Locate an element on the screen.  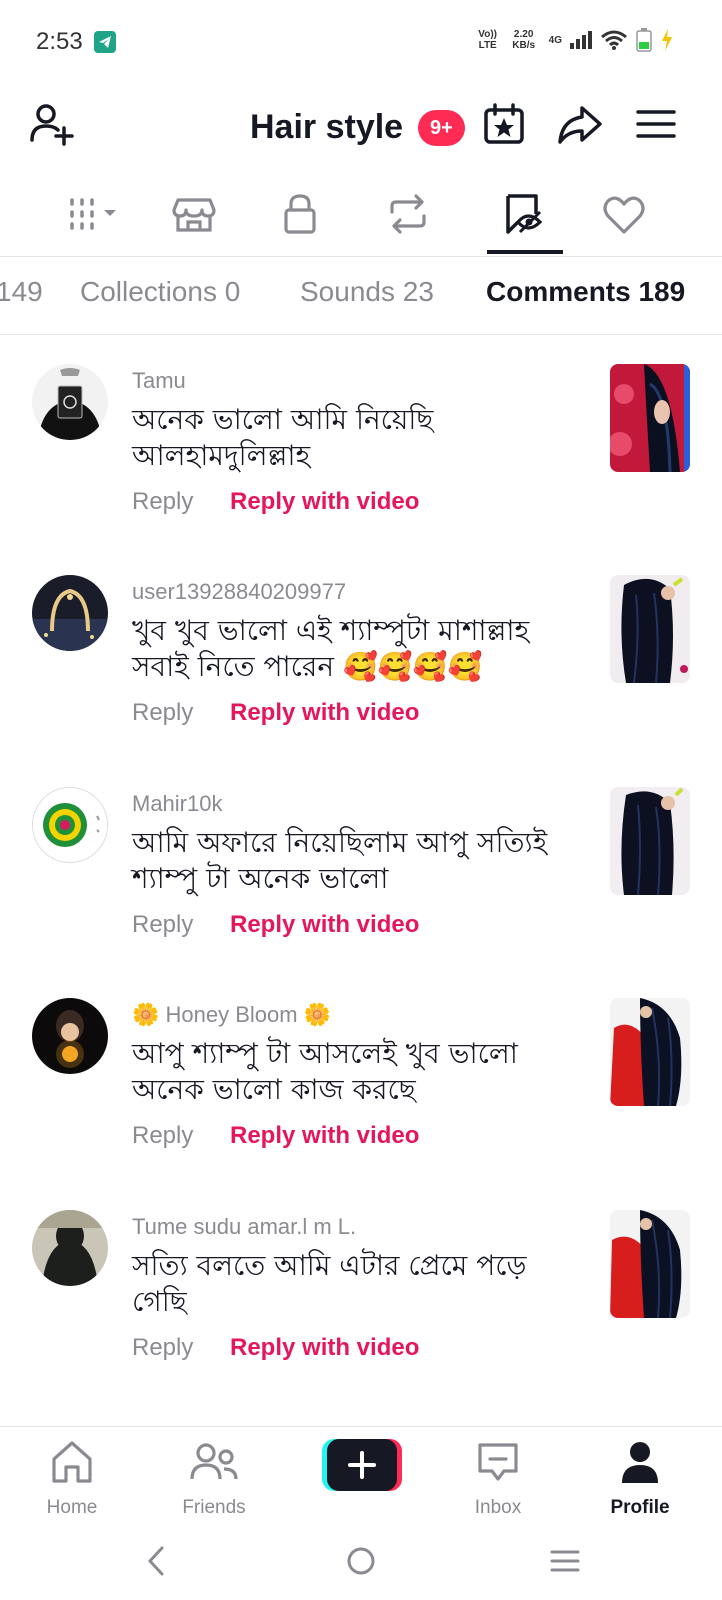
home-circle-icon is located at coordinates (361, 1561).